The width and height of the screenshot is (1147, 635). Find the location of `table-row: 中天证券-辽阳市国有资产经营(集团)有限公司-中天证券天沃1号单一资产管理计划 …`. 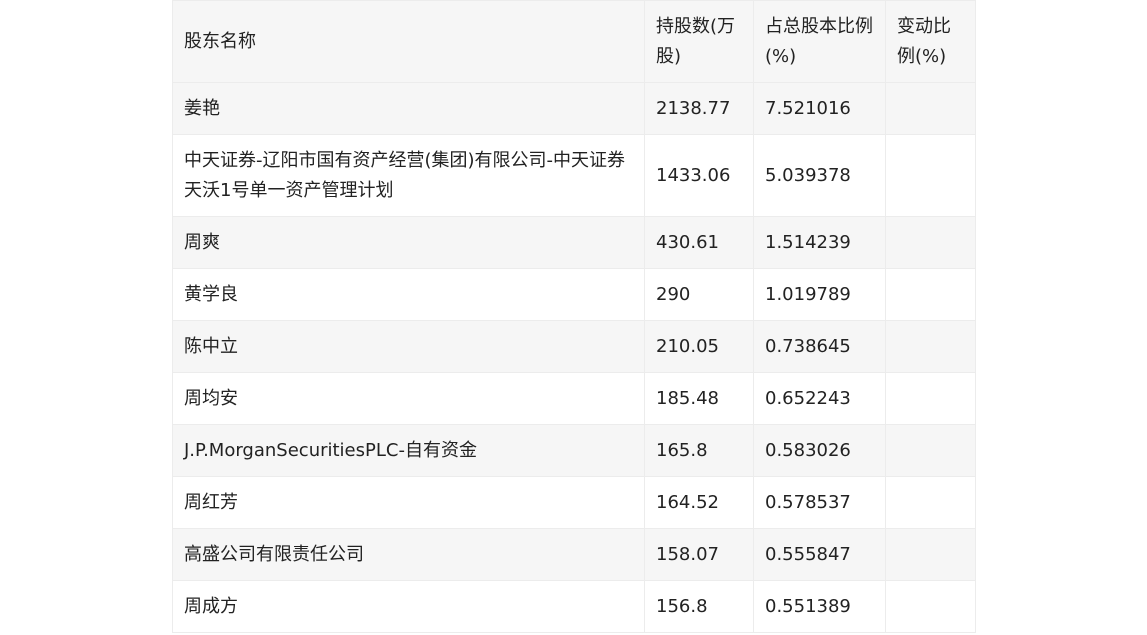

table-row: 中天证券-辽阳市国有资产经营(集团)有限公司-中天证券天沃1号单一资产管理计划 … is located at coordinates (574, 175).